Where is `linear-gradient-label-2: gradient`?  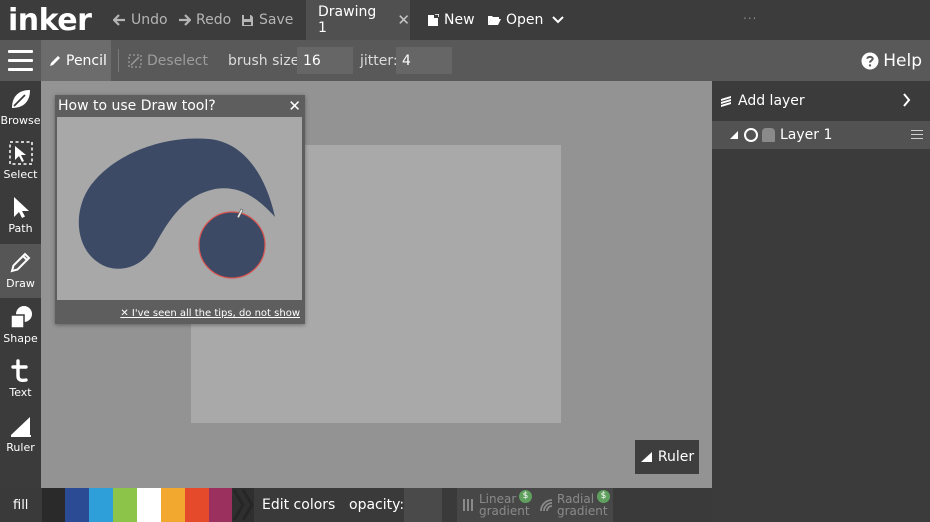 linear-gradient-label-2: gradient is located at coordinates (504, 511).